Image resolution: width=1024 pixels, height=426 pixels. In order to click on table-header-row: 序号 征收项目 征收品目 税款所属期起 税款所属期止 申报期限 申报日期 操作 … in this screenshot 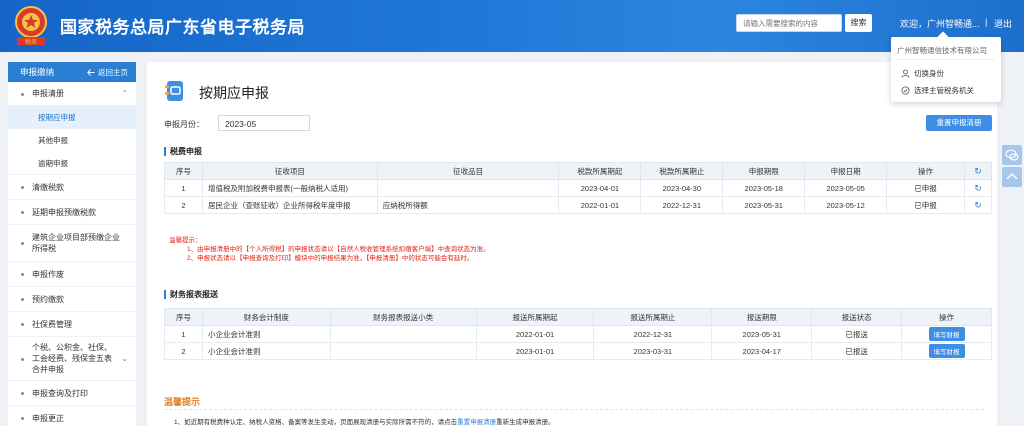, I will do `click(578, 171)`.